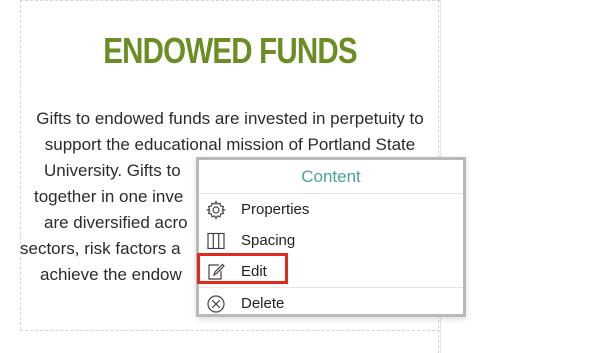 The image size is (600, 353). What do you see at coordinates (216, 272) in the screenshot?
I see `edit-icon` at bounding box center [216, 272].